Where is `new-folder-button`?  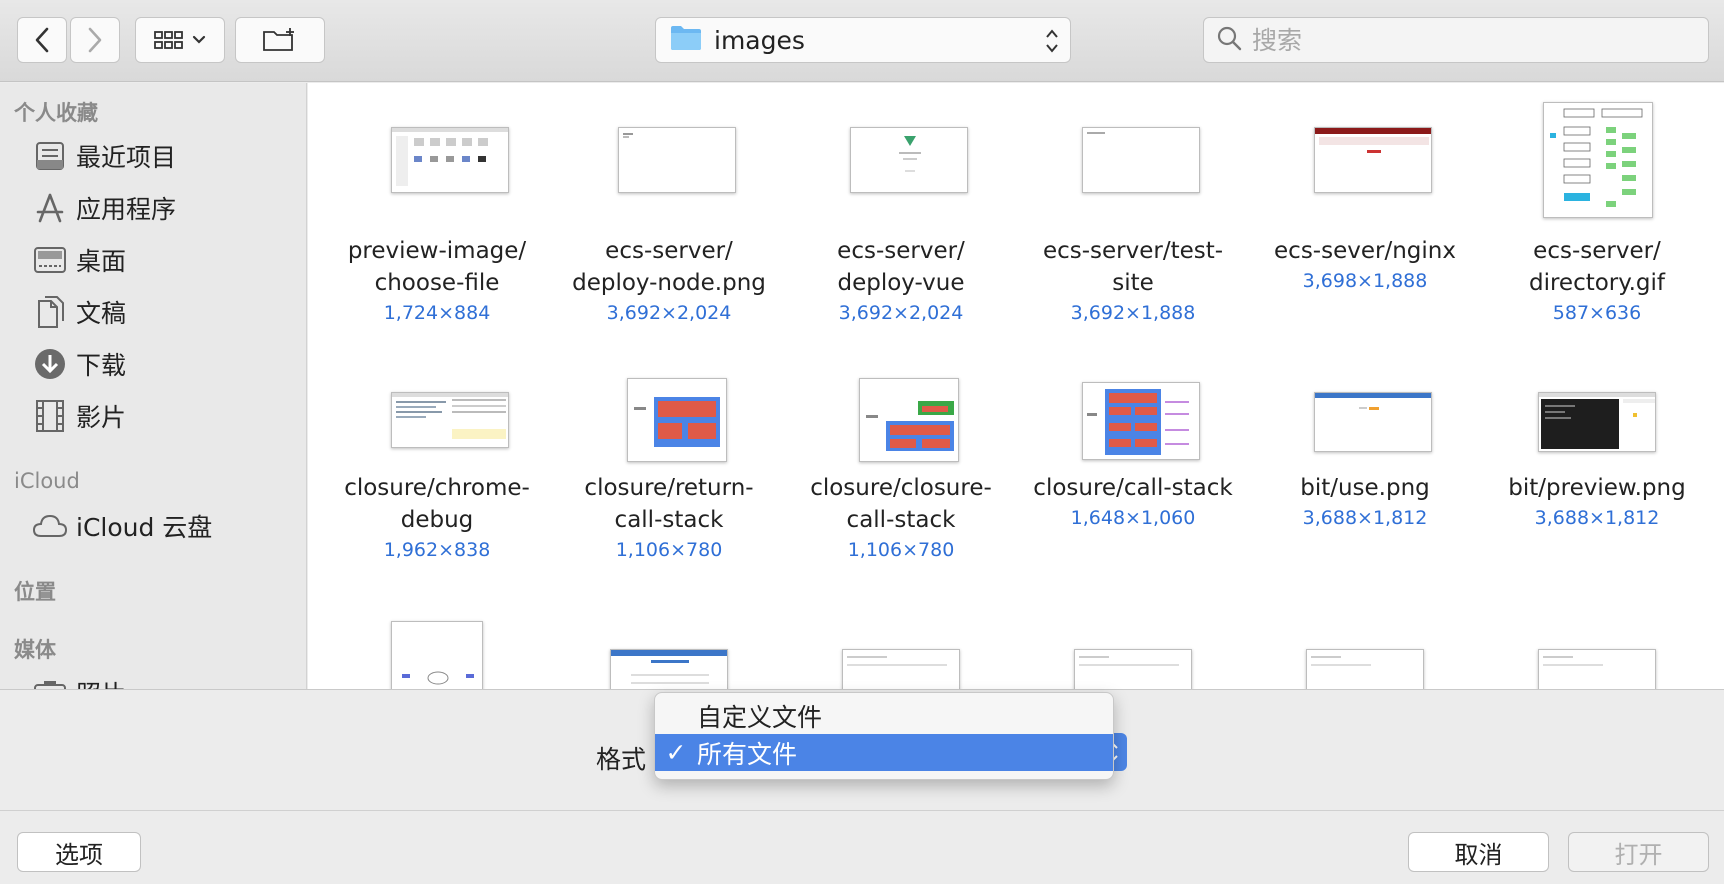
new-folder-button is located at coordinates (280, 40).